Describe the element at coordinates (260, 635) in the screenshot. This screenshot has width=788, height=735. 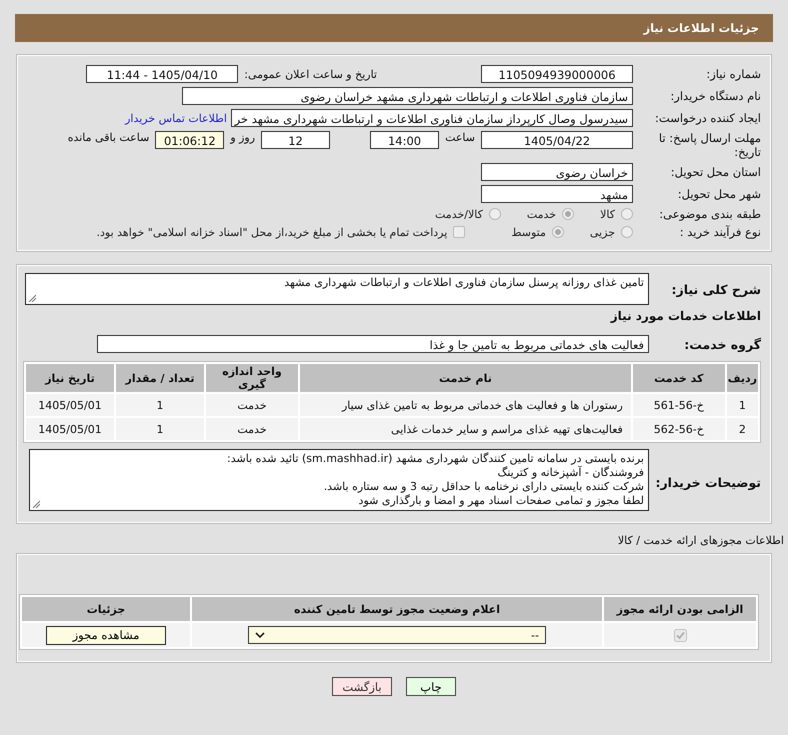
I see `caret-icon` at that location.